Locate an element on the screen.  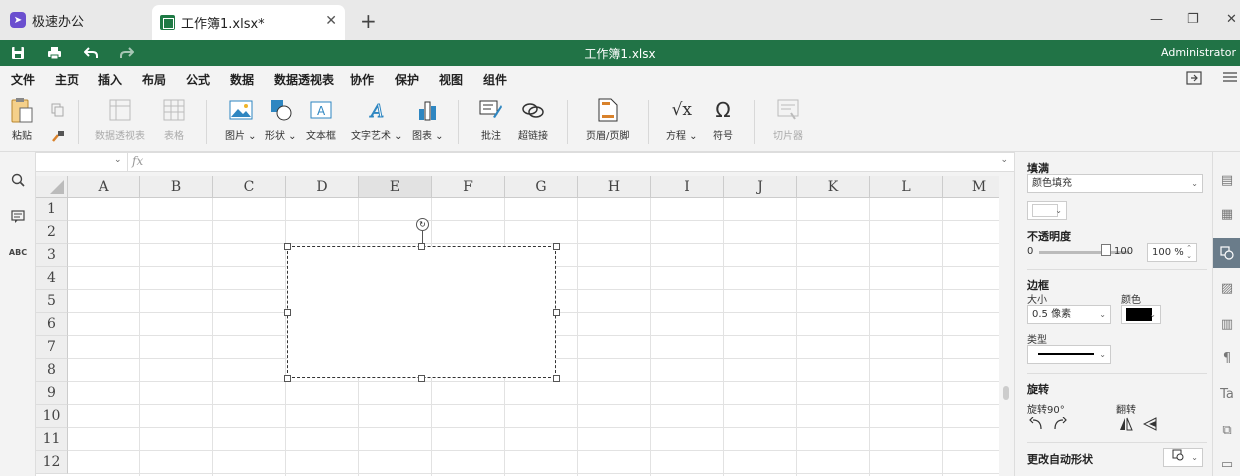
column-header: J is located at coordinates (760, 187).